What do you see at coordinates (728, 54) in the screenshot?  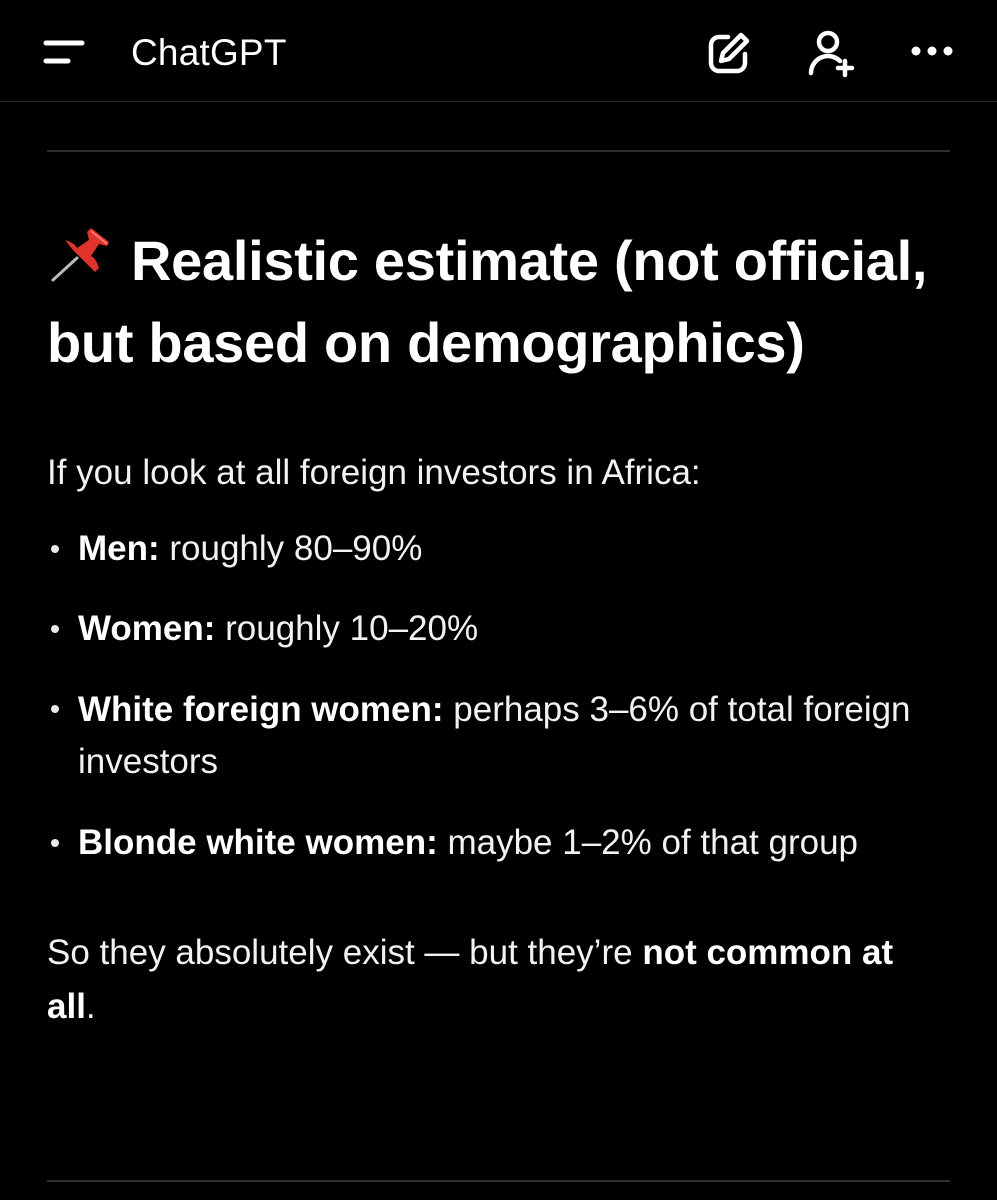 I see `edit-icon` at bounding box center [728, 54].